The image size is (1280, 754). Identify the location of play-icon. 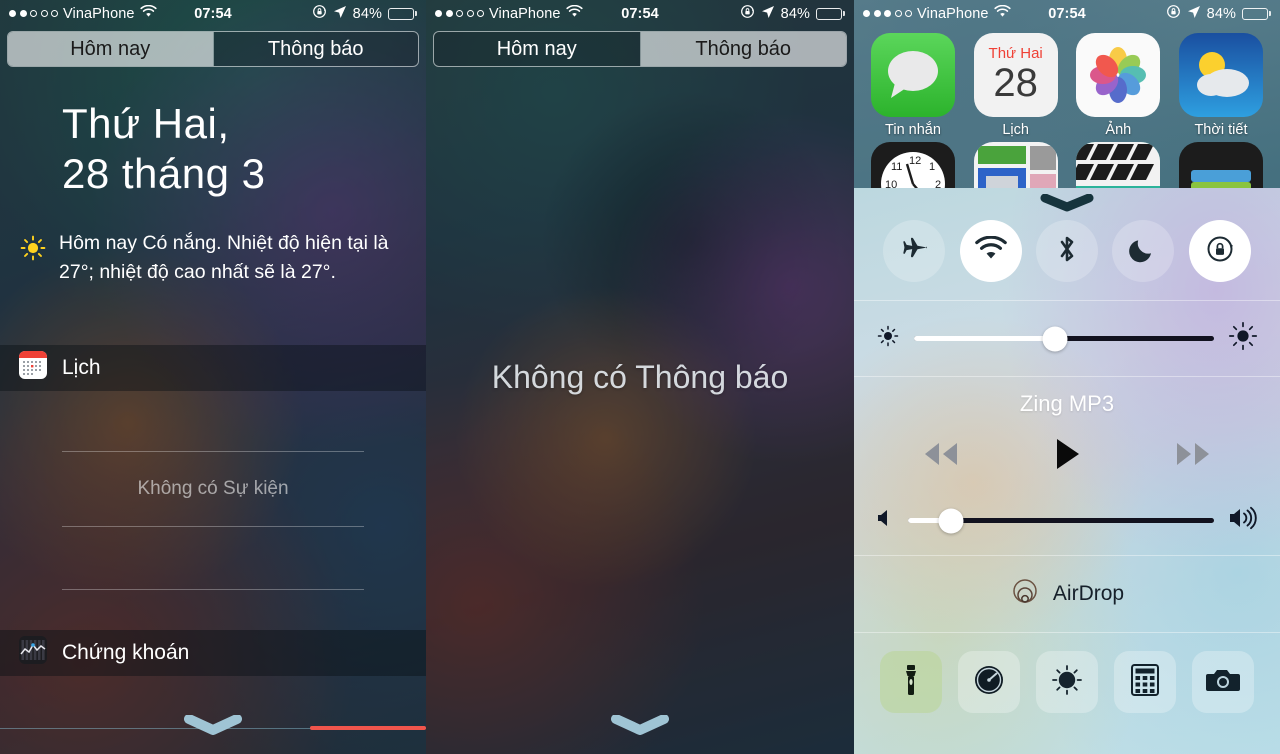
(1067, 456).